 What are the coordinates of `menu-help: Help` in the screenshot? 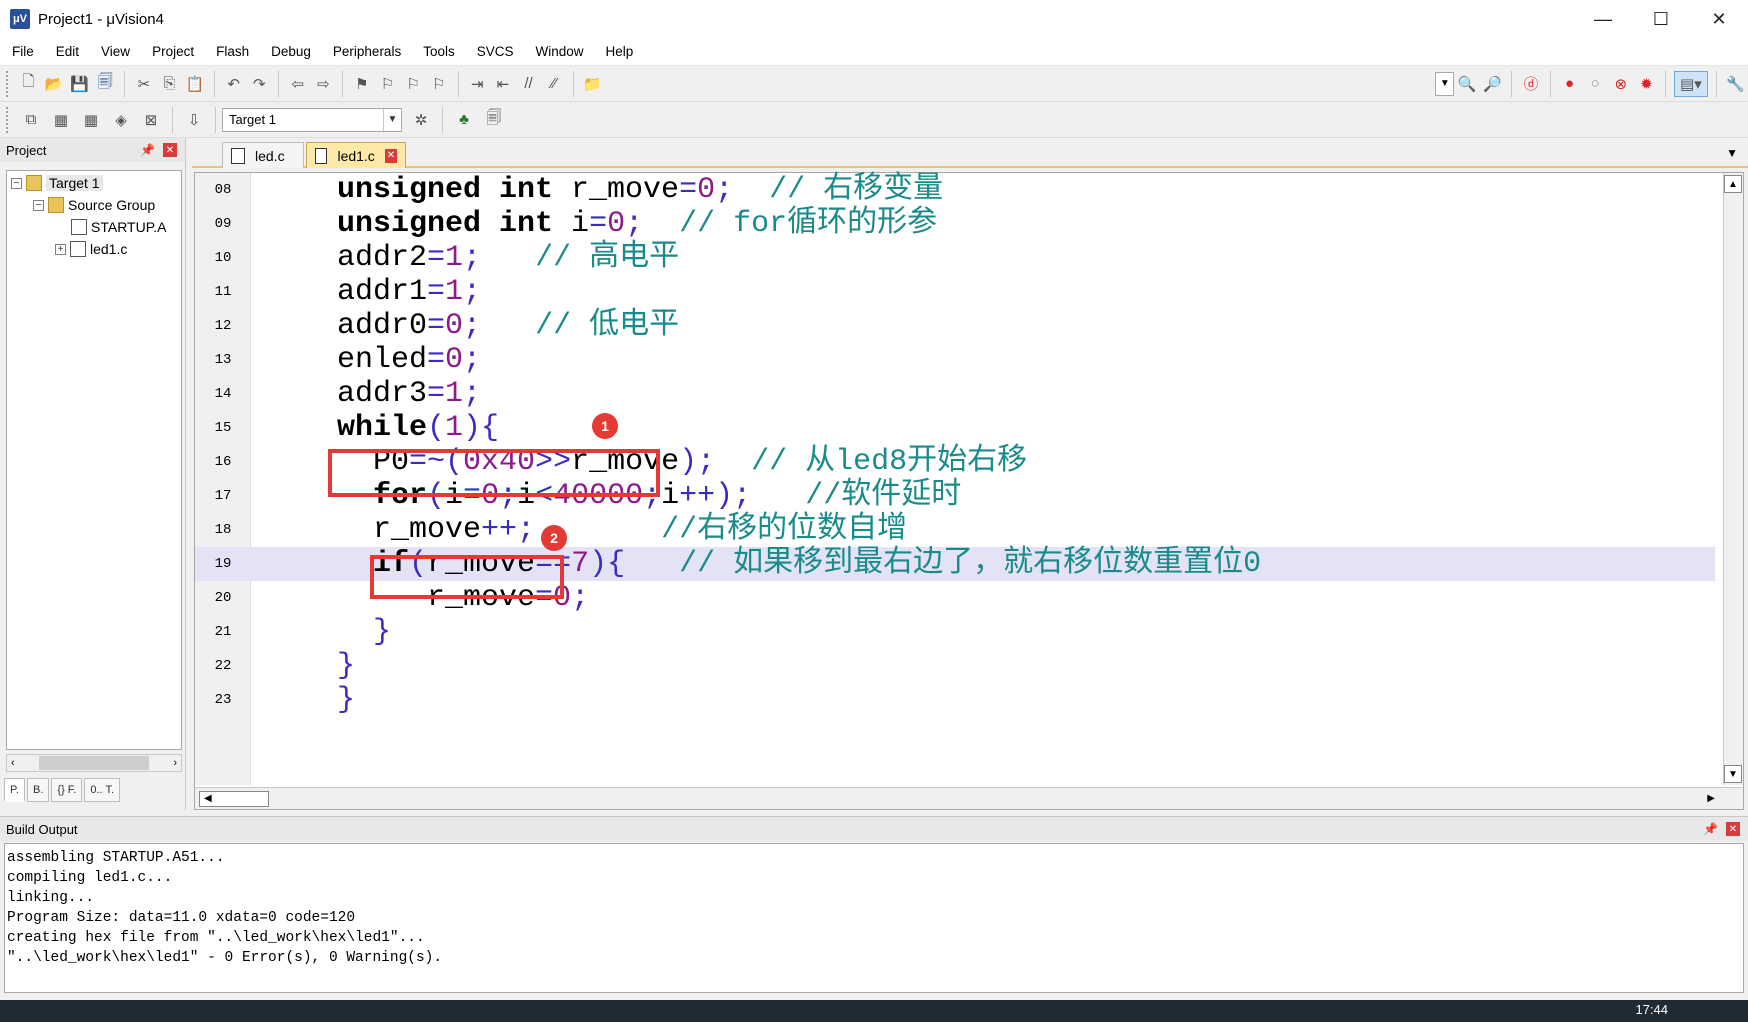 It's located at (619, 51).